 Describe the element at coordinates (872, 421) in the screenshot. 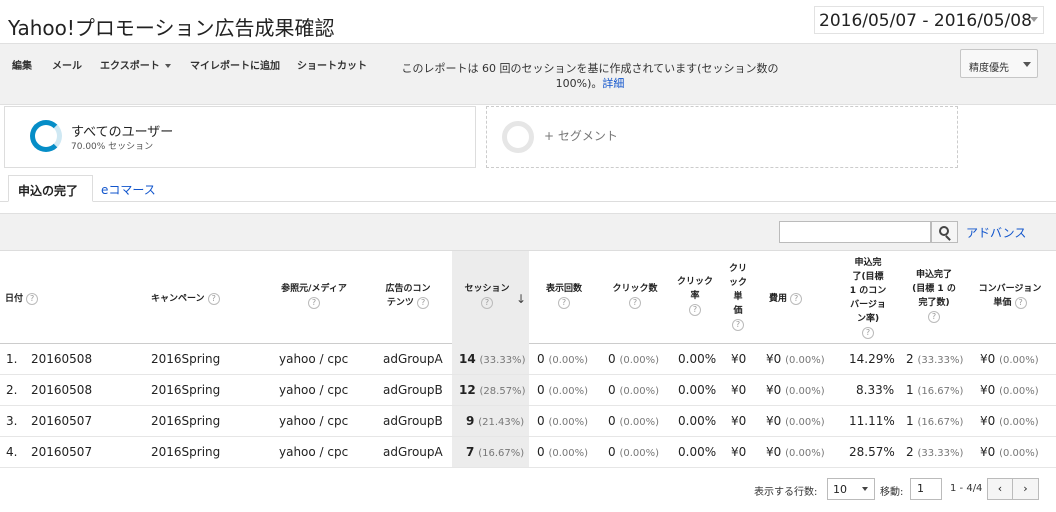

I see `cell-goal-rate: 11.11%` at that location.